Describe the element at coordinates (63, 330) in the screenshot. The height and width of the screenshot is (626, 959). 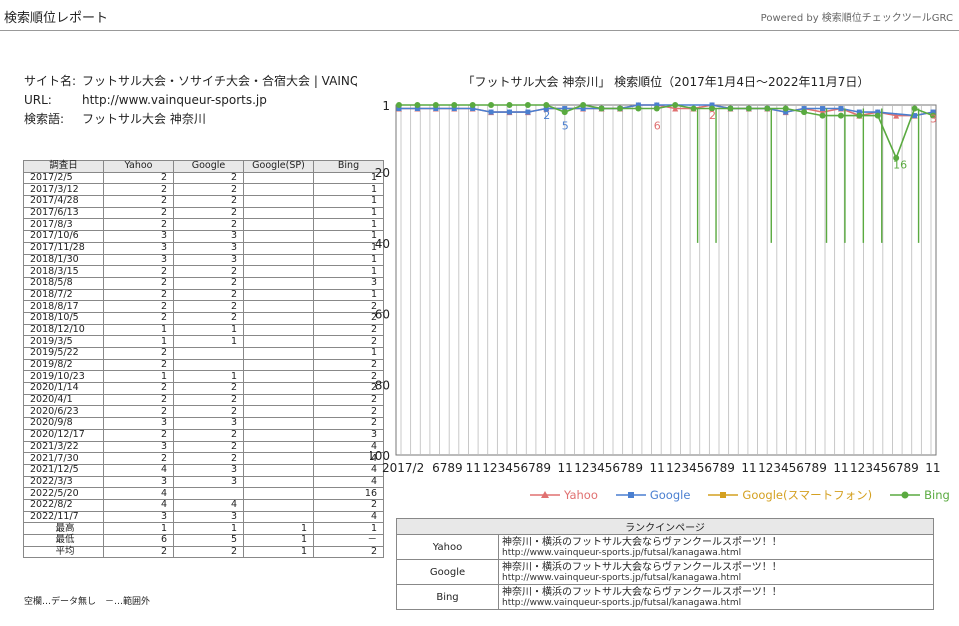
I see `date-cell: 2018/12/10` at that location.